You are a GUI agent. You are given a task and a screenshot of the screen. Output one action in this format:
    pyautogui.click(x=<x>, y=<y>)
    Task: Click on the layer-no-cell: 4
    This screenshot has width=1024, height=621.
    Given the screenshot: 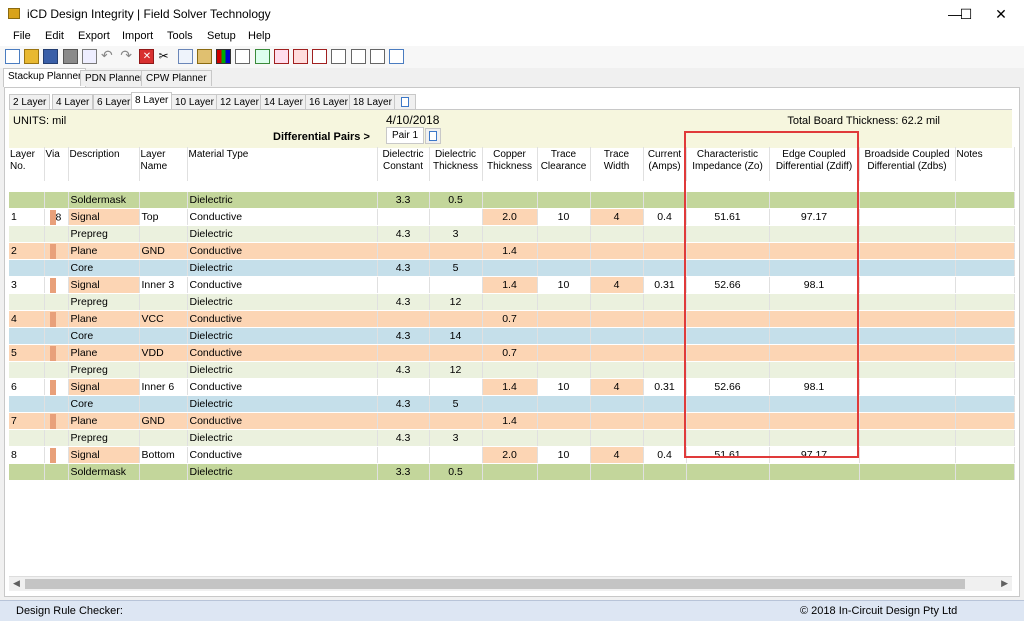 What is the action you would take?
    pyautogui.click(x=27, y=319)
    